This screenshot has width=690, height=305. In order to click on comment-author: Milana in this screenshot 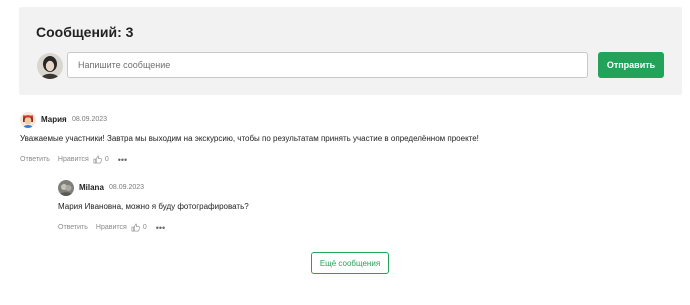, I will do `click(91, 187)`.